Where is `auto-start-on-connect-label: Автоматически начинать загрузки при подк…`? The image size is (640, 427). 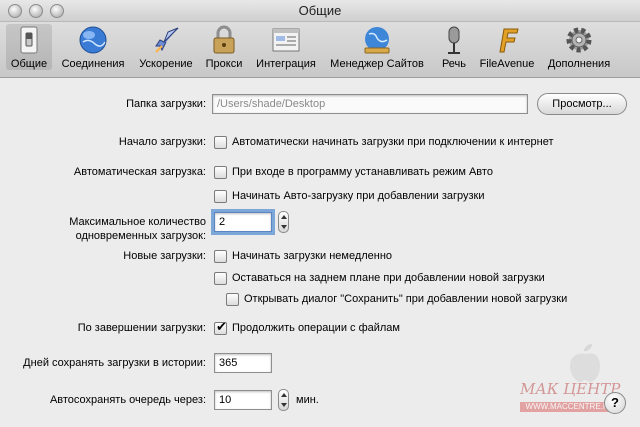 auto-start-on-connect-label: Автоматически начинать загрузки при подк… is located at coordinates (393, 142).